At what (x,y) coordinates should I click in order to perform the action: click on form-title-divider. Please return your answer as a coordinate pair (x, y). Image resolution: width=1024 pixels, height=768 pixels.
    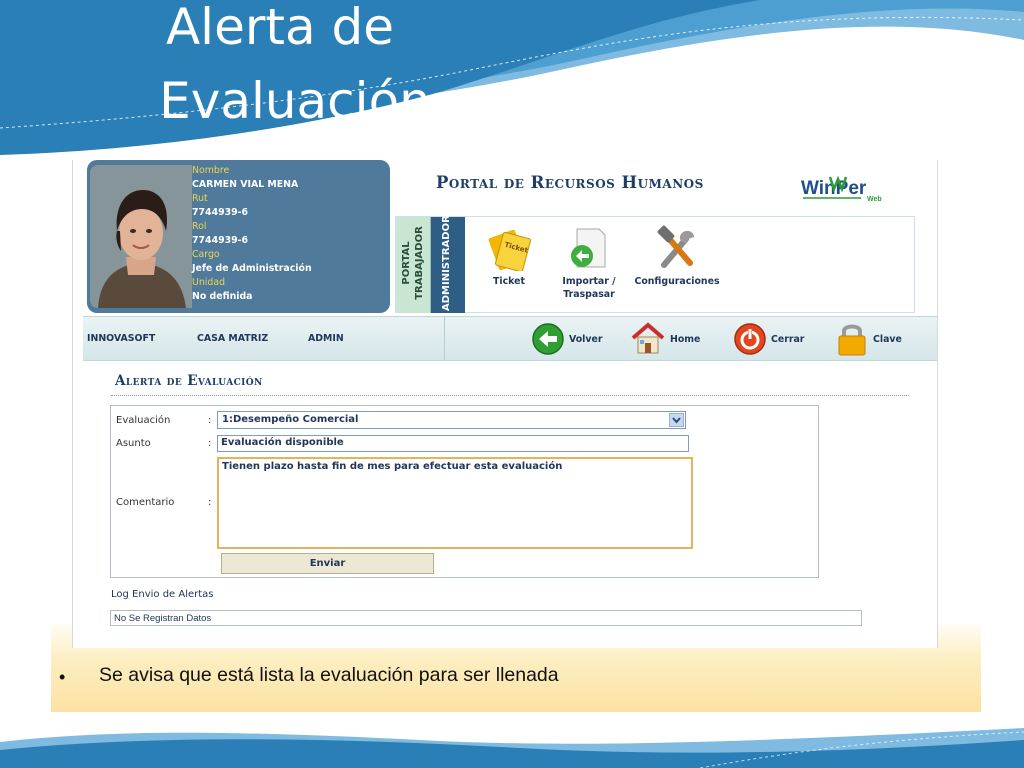
    Looking at the image, I should click on (510, 395).